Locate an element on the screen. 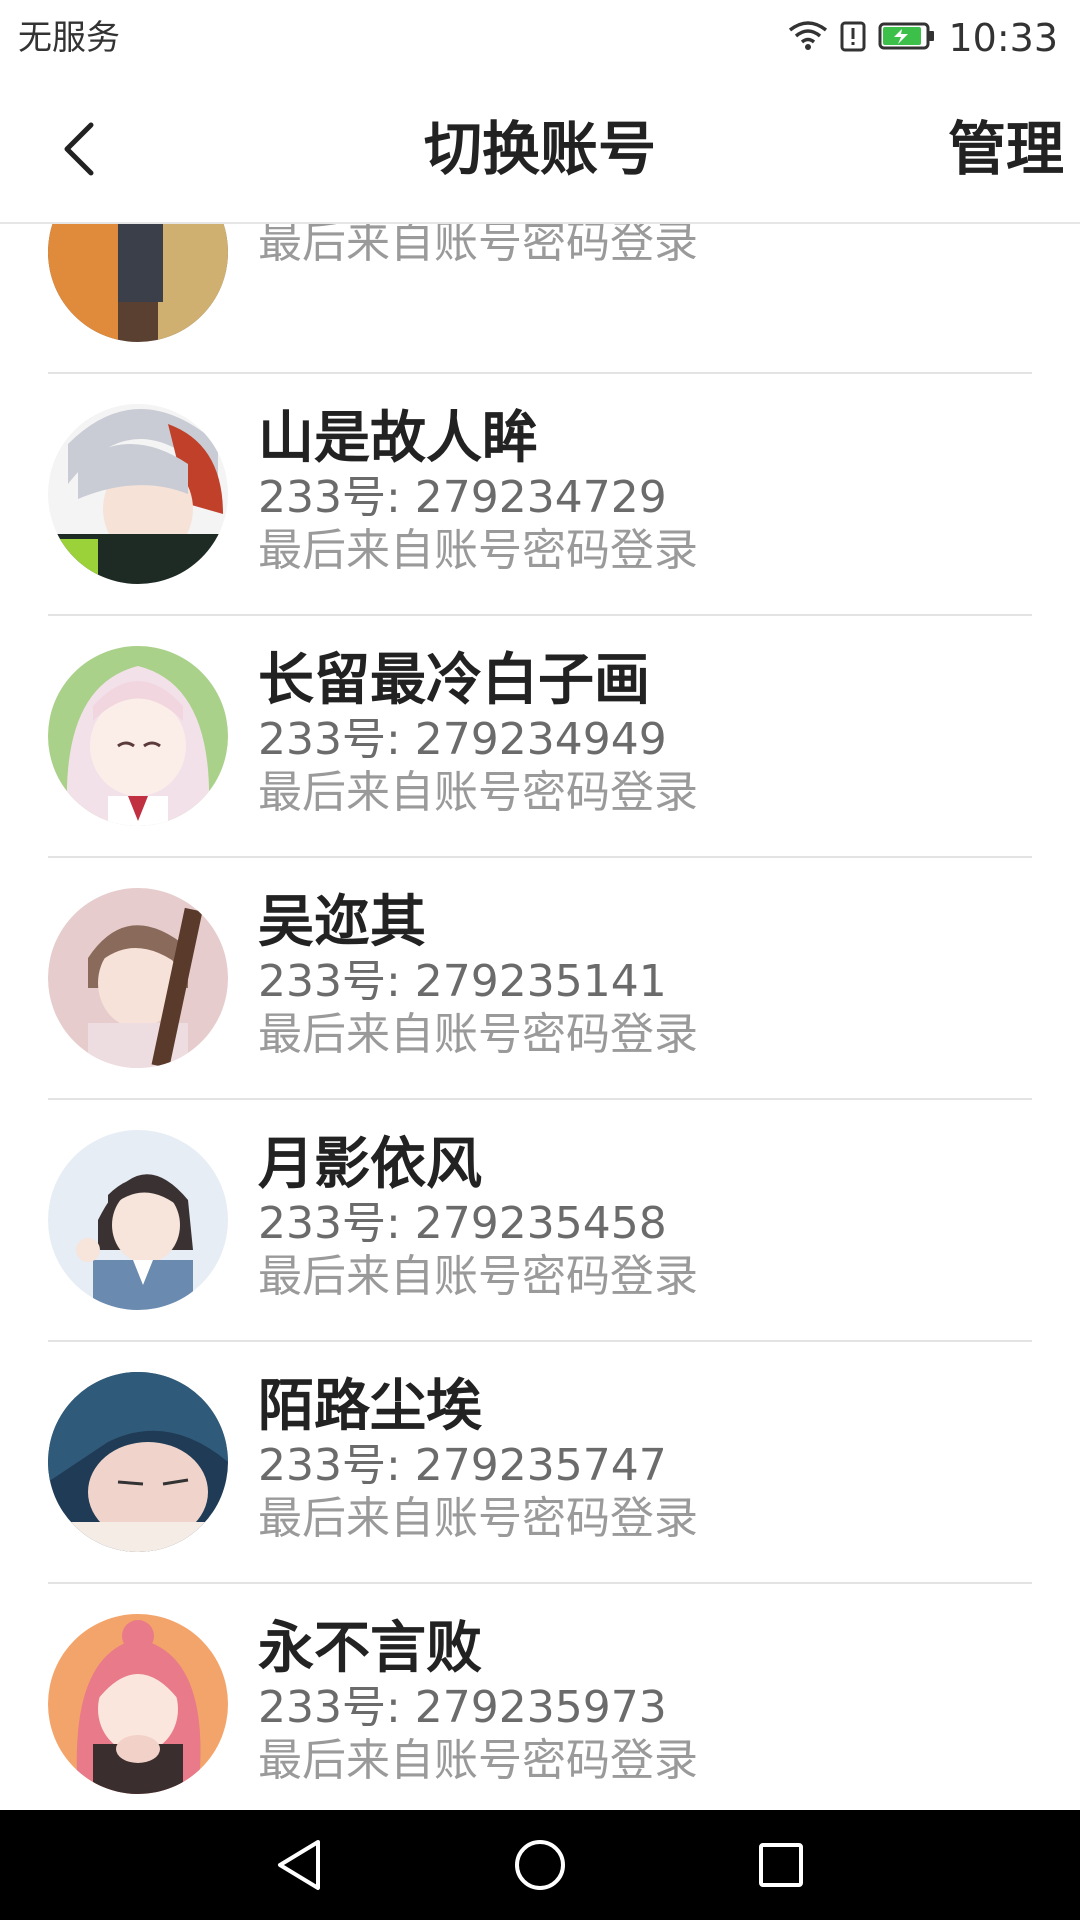 The image size is (1080, 1920). account-info: 陌路尘埃 233号: 279235747 最后来自账号密码登录 is located at coordinates (645, 1460).